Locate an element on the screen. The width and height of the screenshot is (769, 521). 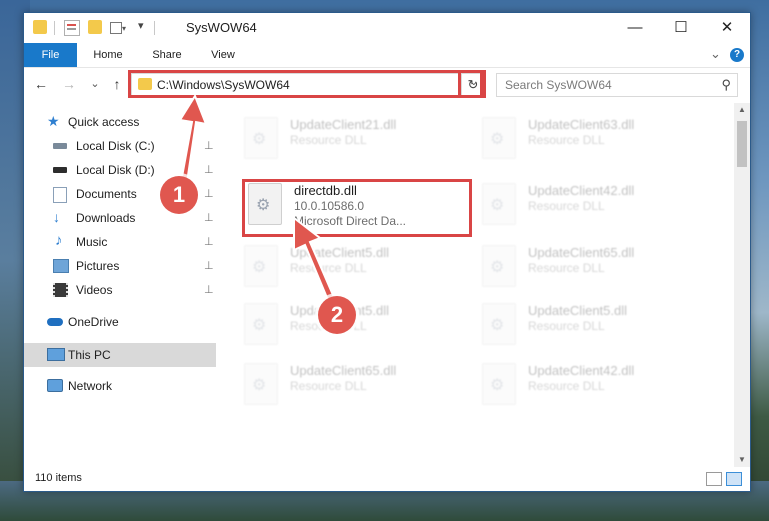
sidebar-item-quick-access: ★ Quick access is located at coordinates (120, 122).